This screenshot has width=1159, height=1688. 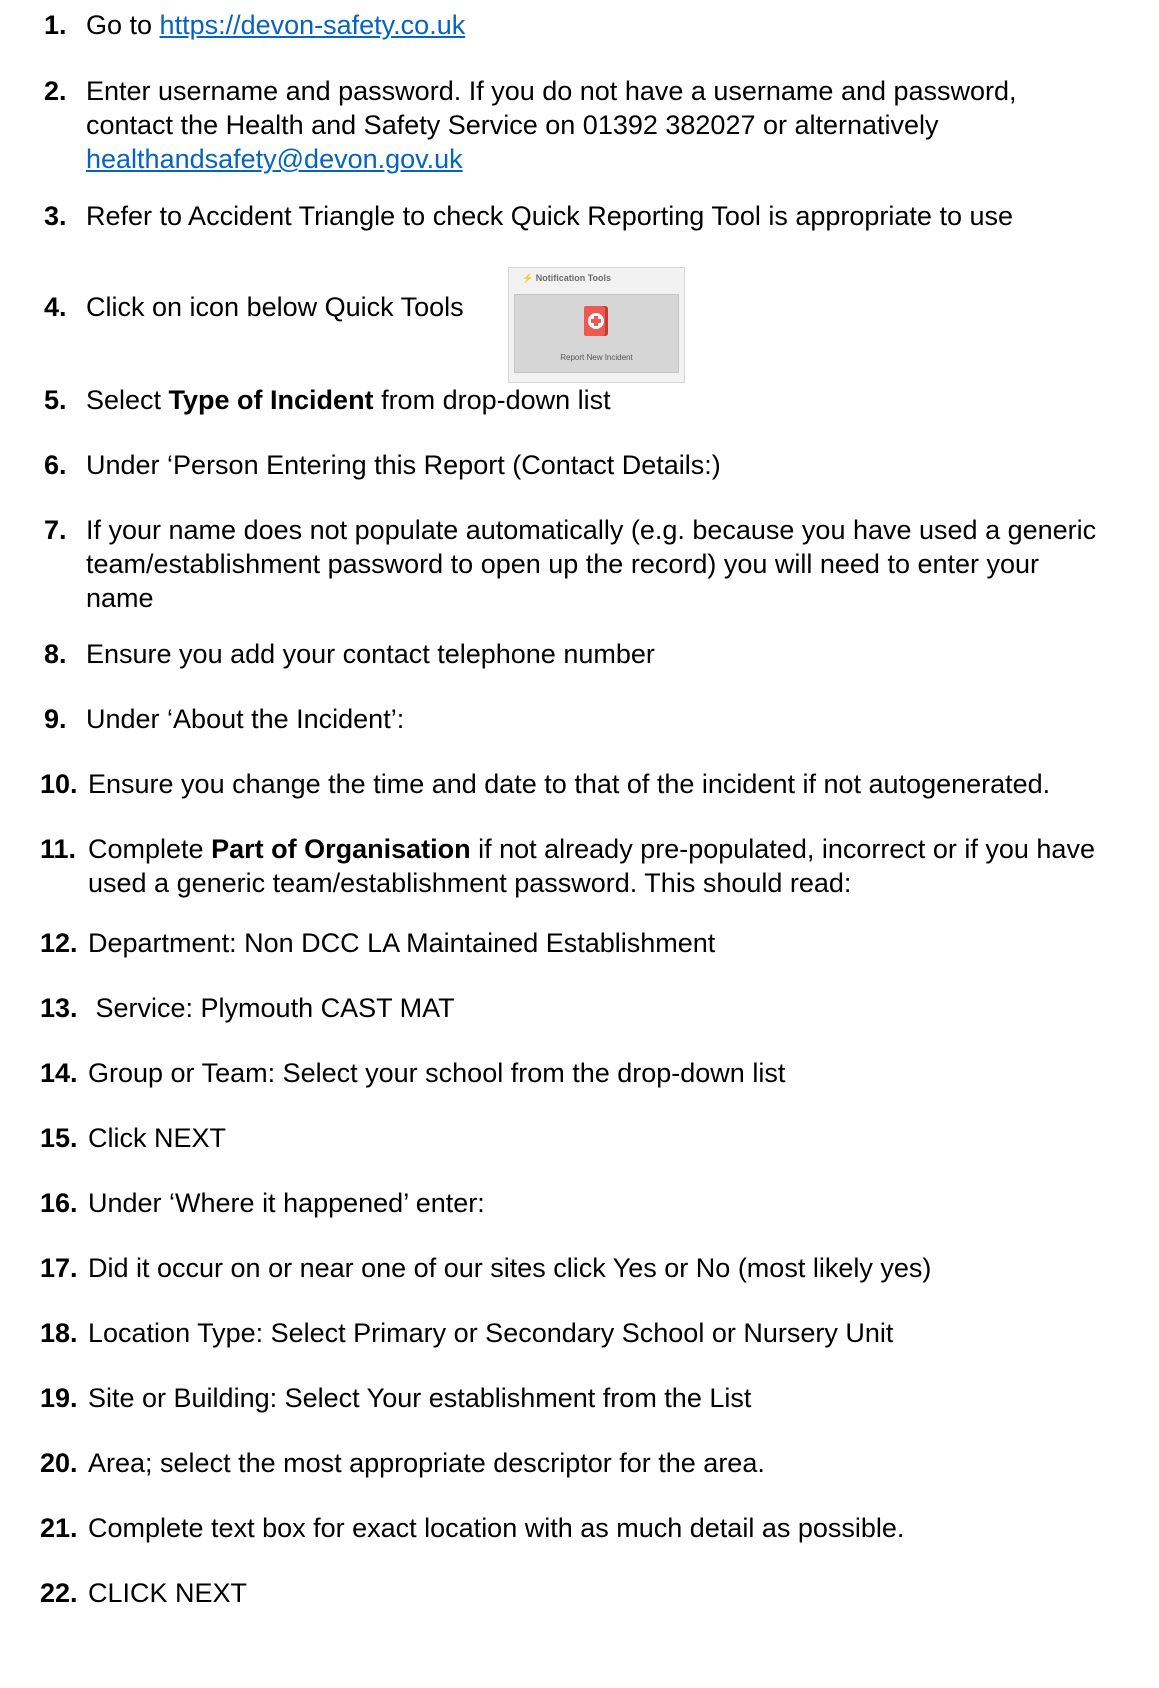 I want to click on step-number: 10., so click(x=59, y=784).